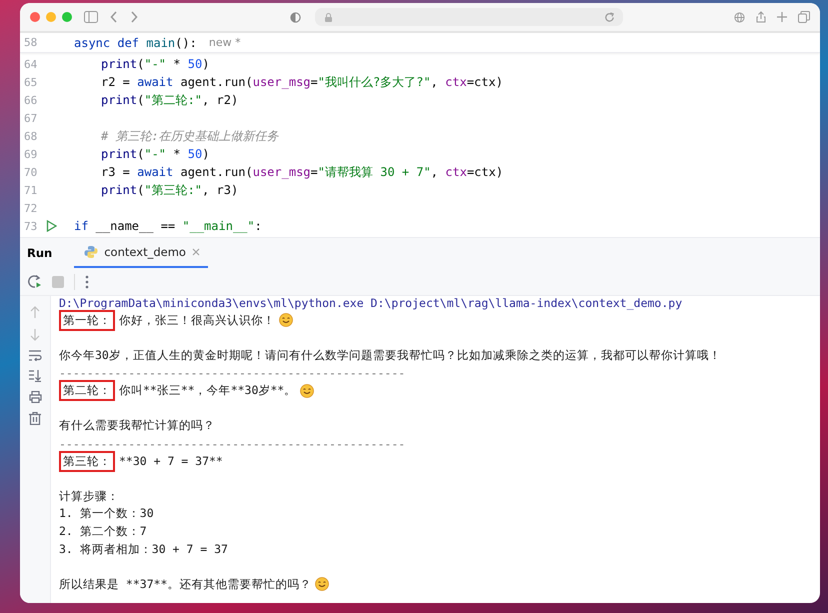 The height and width of the screenshot is (613, 828). What do you see at coordinates (87, 320) in the screenshot?
I see `round-label: 第一轮：` at bounding box center [87, 320].